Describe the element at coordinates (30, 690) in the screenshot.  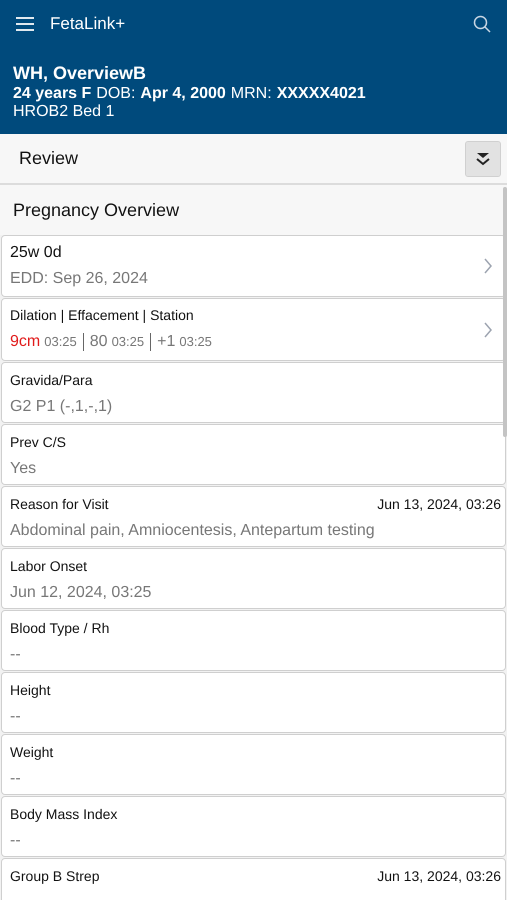
I see `field-label: Height` at that location.